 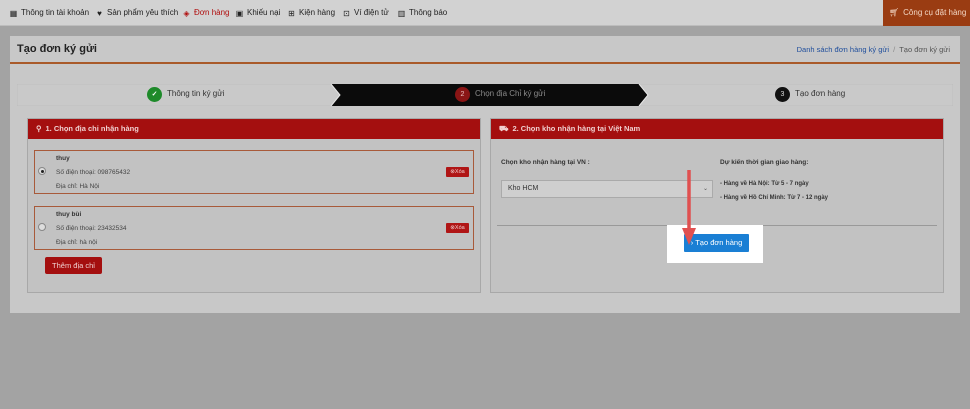 I want to click on box-icon: ⊞, so click(x=291, y=13).